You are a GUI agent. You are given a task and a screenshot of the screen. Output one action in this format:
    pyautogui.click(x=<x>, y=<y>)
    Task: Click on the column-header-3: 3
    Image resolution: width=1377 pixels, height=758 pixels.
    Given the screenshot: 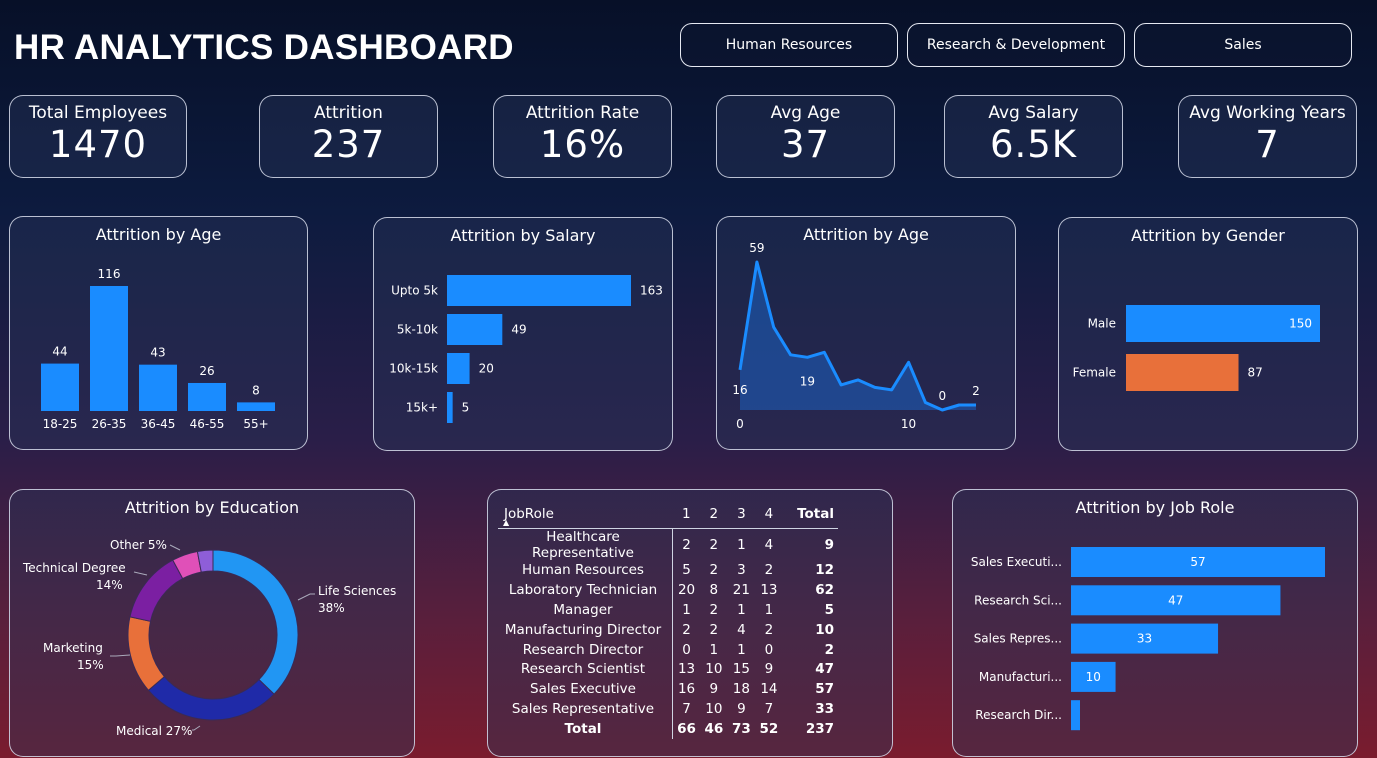 What is the action you would take?
    pyautogui.click(x=741, y=514)
    